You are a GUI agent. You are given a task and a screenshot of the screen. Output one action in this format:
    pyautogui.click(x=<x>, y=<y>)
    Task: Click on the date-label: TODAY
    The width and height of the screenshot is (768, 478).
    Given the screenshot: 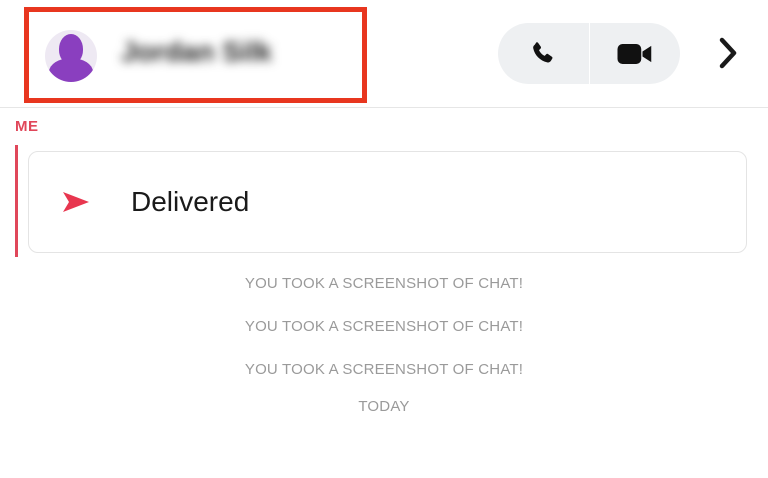 What is the action you would take?
    pyautogui.click(x=384, y=406)
    